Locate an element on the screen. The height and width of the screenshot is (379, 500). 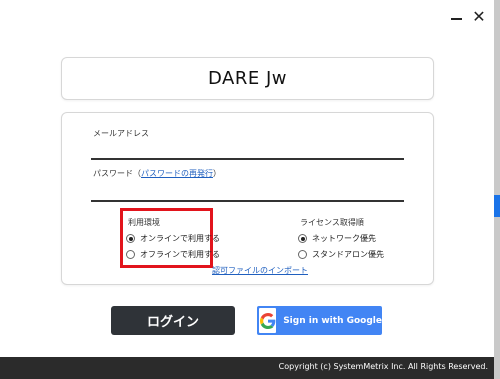
license-order-title: ライセンス取得順 is located at coordinates (332, 222).